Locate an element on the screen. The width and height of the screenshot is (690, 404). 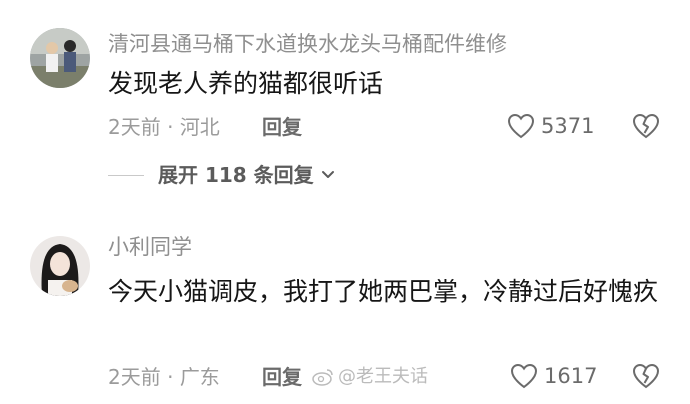
weibo-logo-icon is located at coordinates (322, 377).